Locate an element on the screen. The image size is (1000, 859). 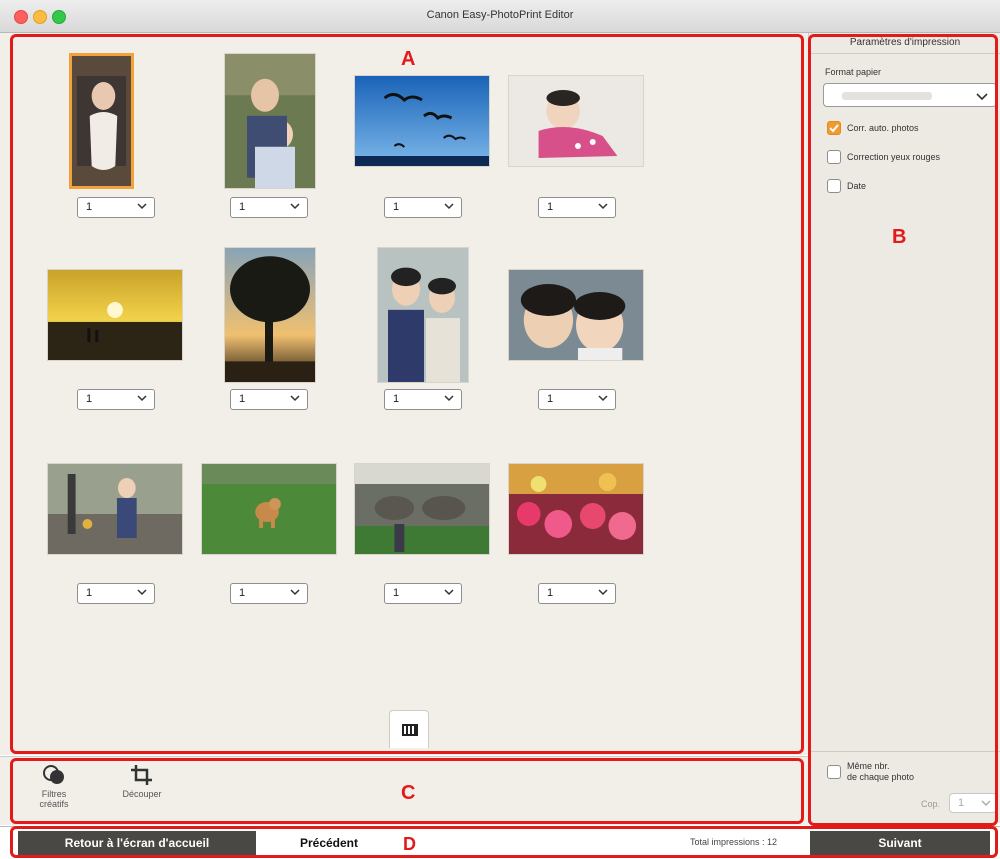
photo-thumbnail-sunset-beach is located at coordinates (115, 315).